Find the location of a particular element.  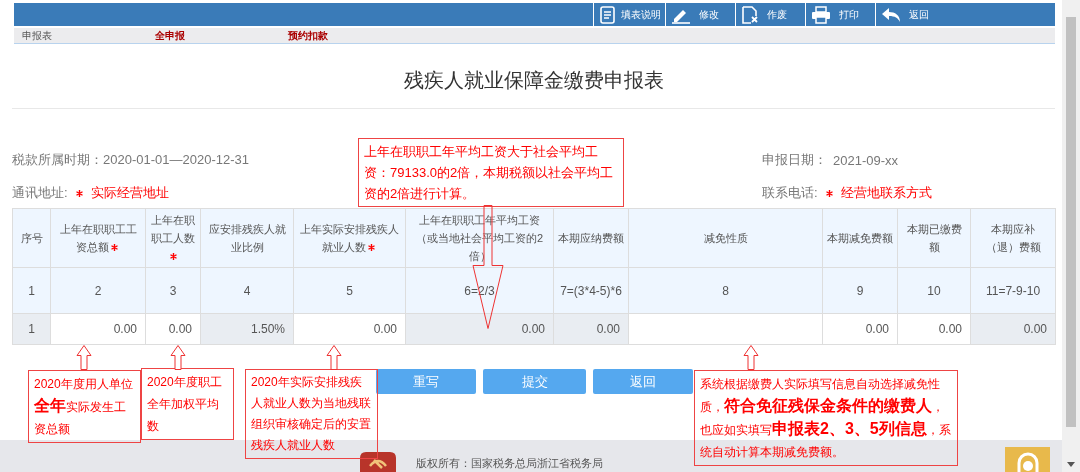

scroll-down-icon is located at coordinates (1071, 464).